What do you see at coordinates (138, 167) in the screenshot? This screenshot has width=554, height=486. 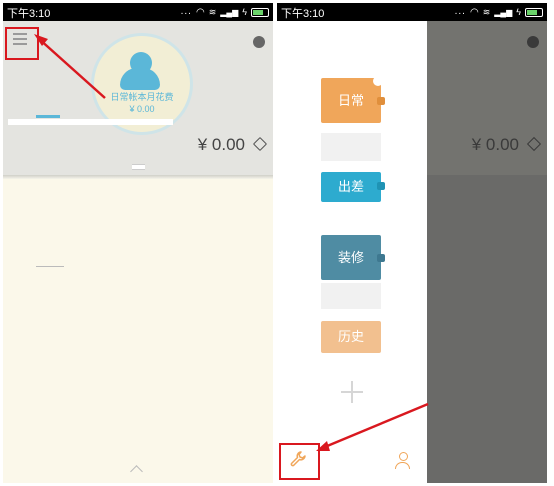 I see `drag-handle` at bounding box center [138, 167].